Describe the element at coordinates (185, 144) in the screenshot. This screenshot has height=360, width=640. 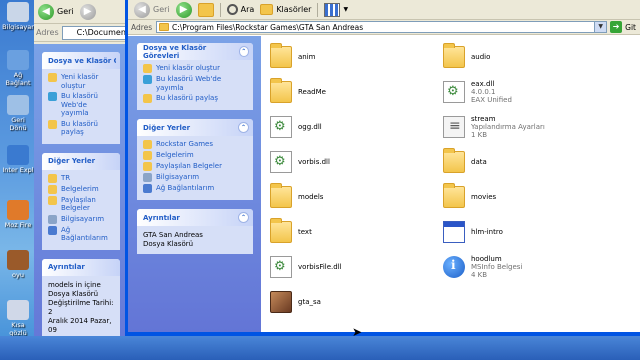
I see `place-label: Rockstar Games` at that location.